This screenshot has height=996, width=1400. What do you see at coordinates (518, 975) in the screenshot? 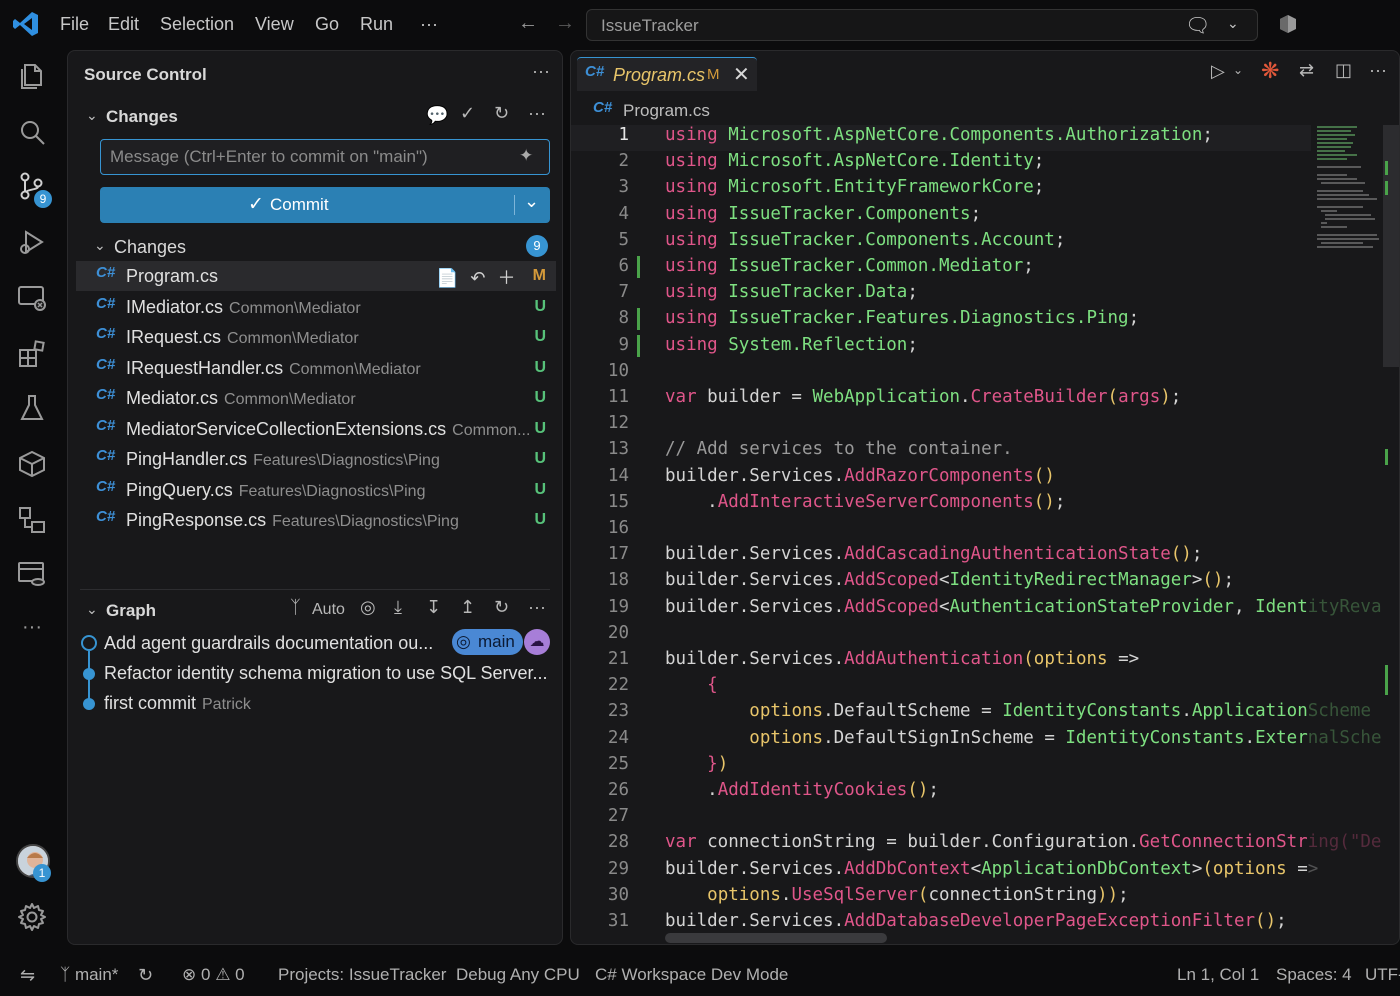
I see `build-config-status: Debug Any CPU` at bounding box center [518, 975].